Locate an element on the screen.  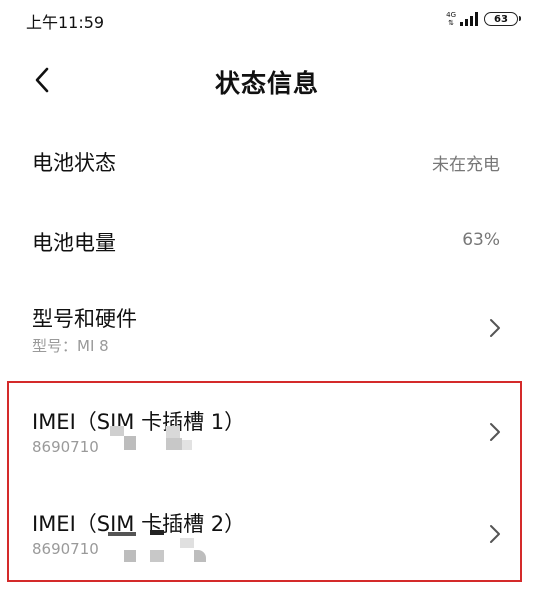
row-value: 63% is located at coordinates (481, 240).